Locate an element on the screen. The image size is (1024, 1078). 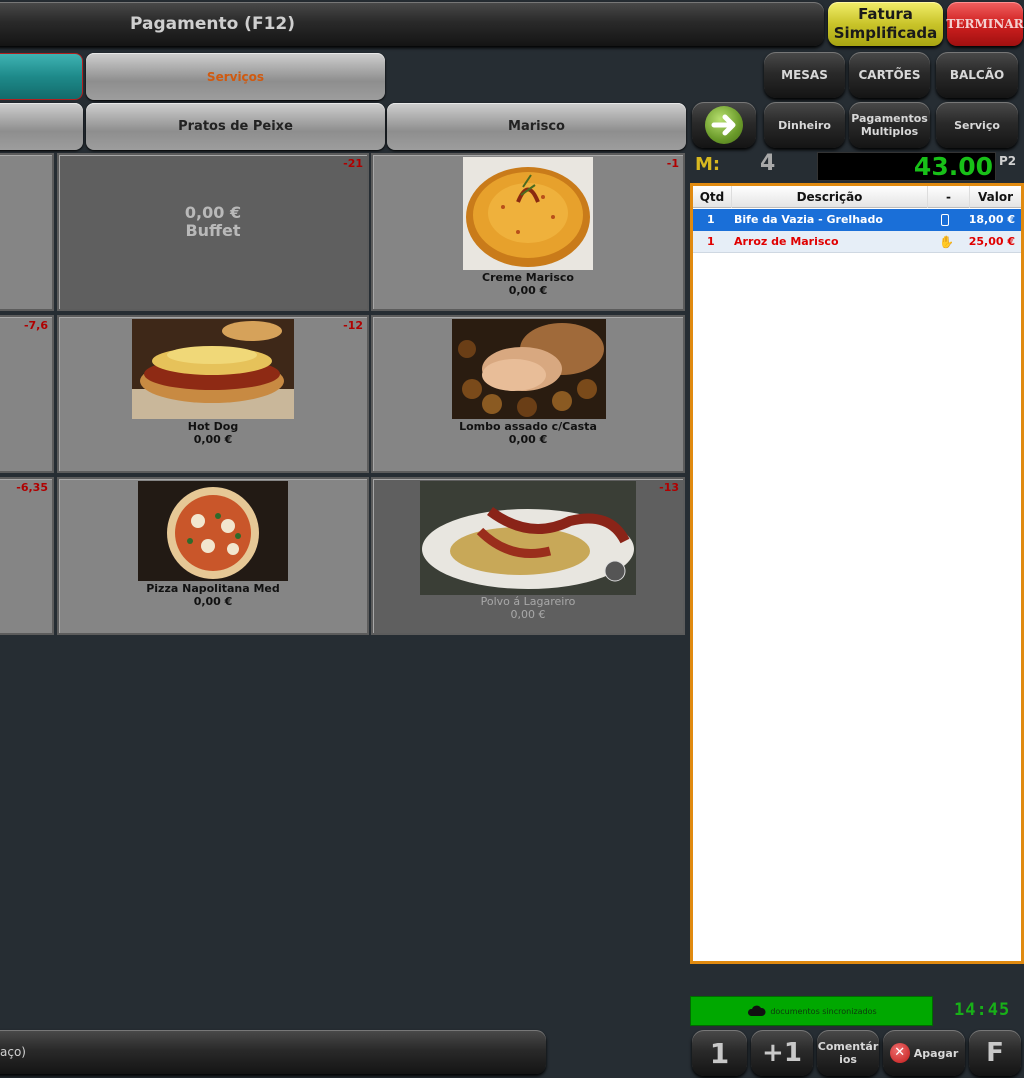
btn-1-label: 1 is located at coordinates (719, 1053).